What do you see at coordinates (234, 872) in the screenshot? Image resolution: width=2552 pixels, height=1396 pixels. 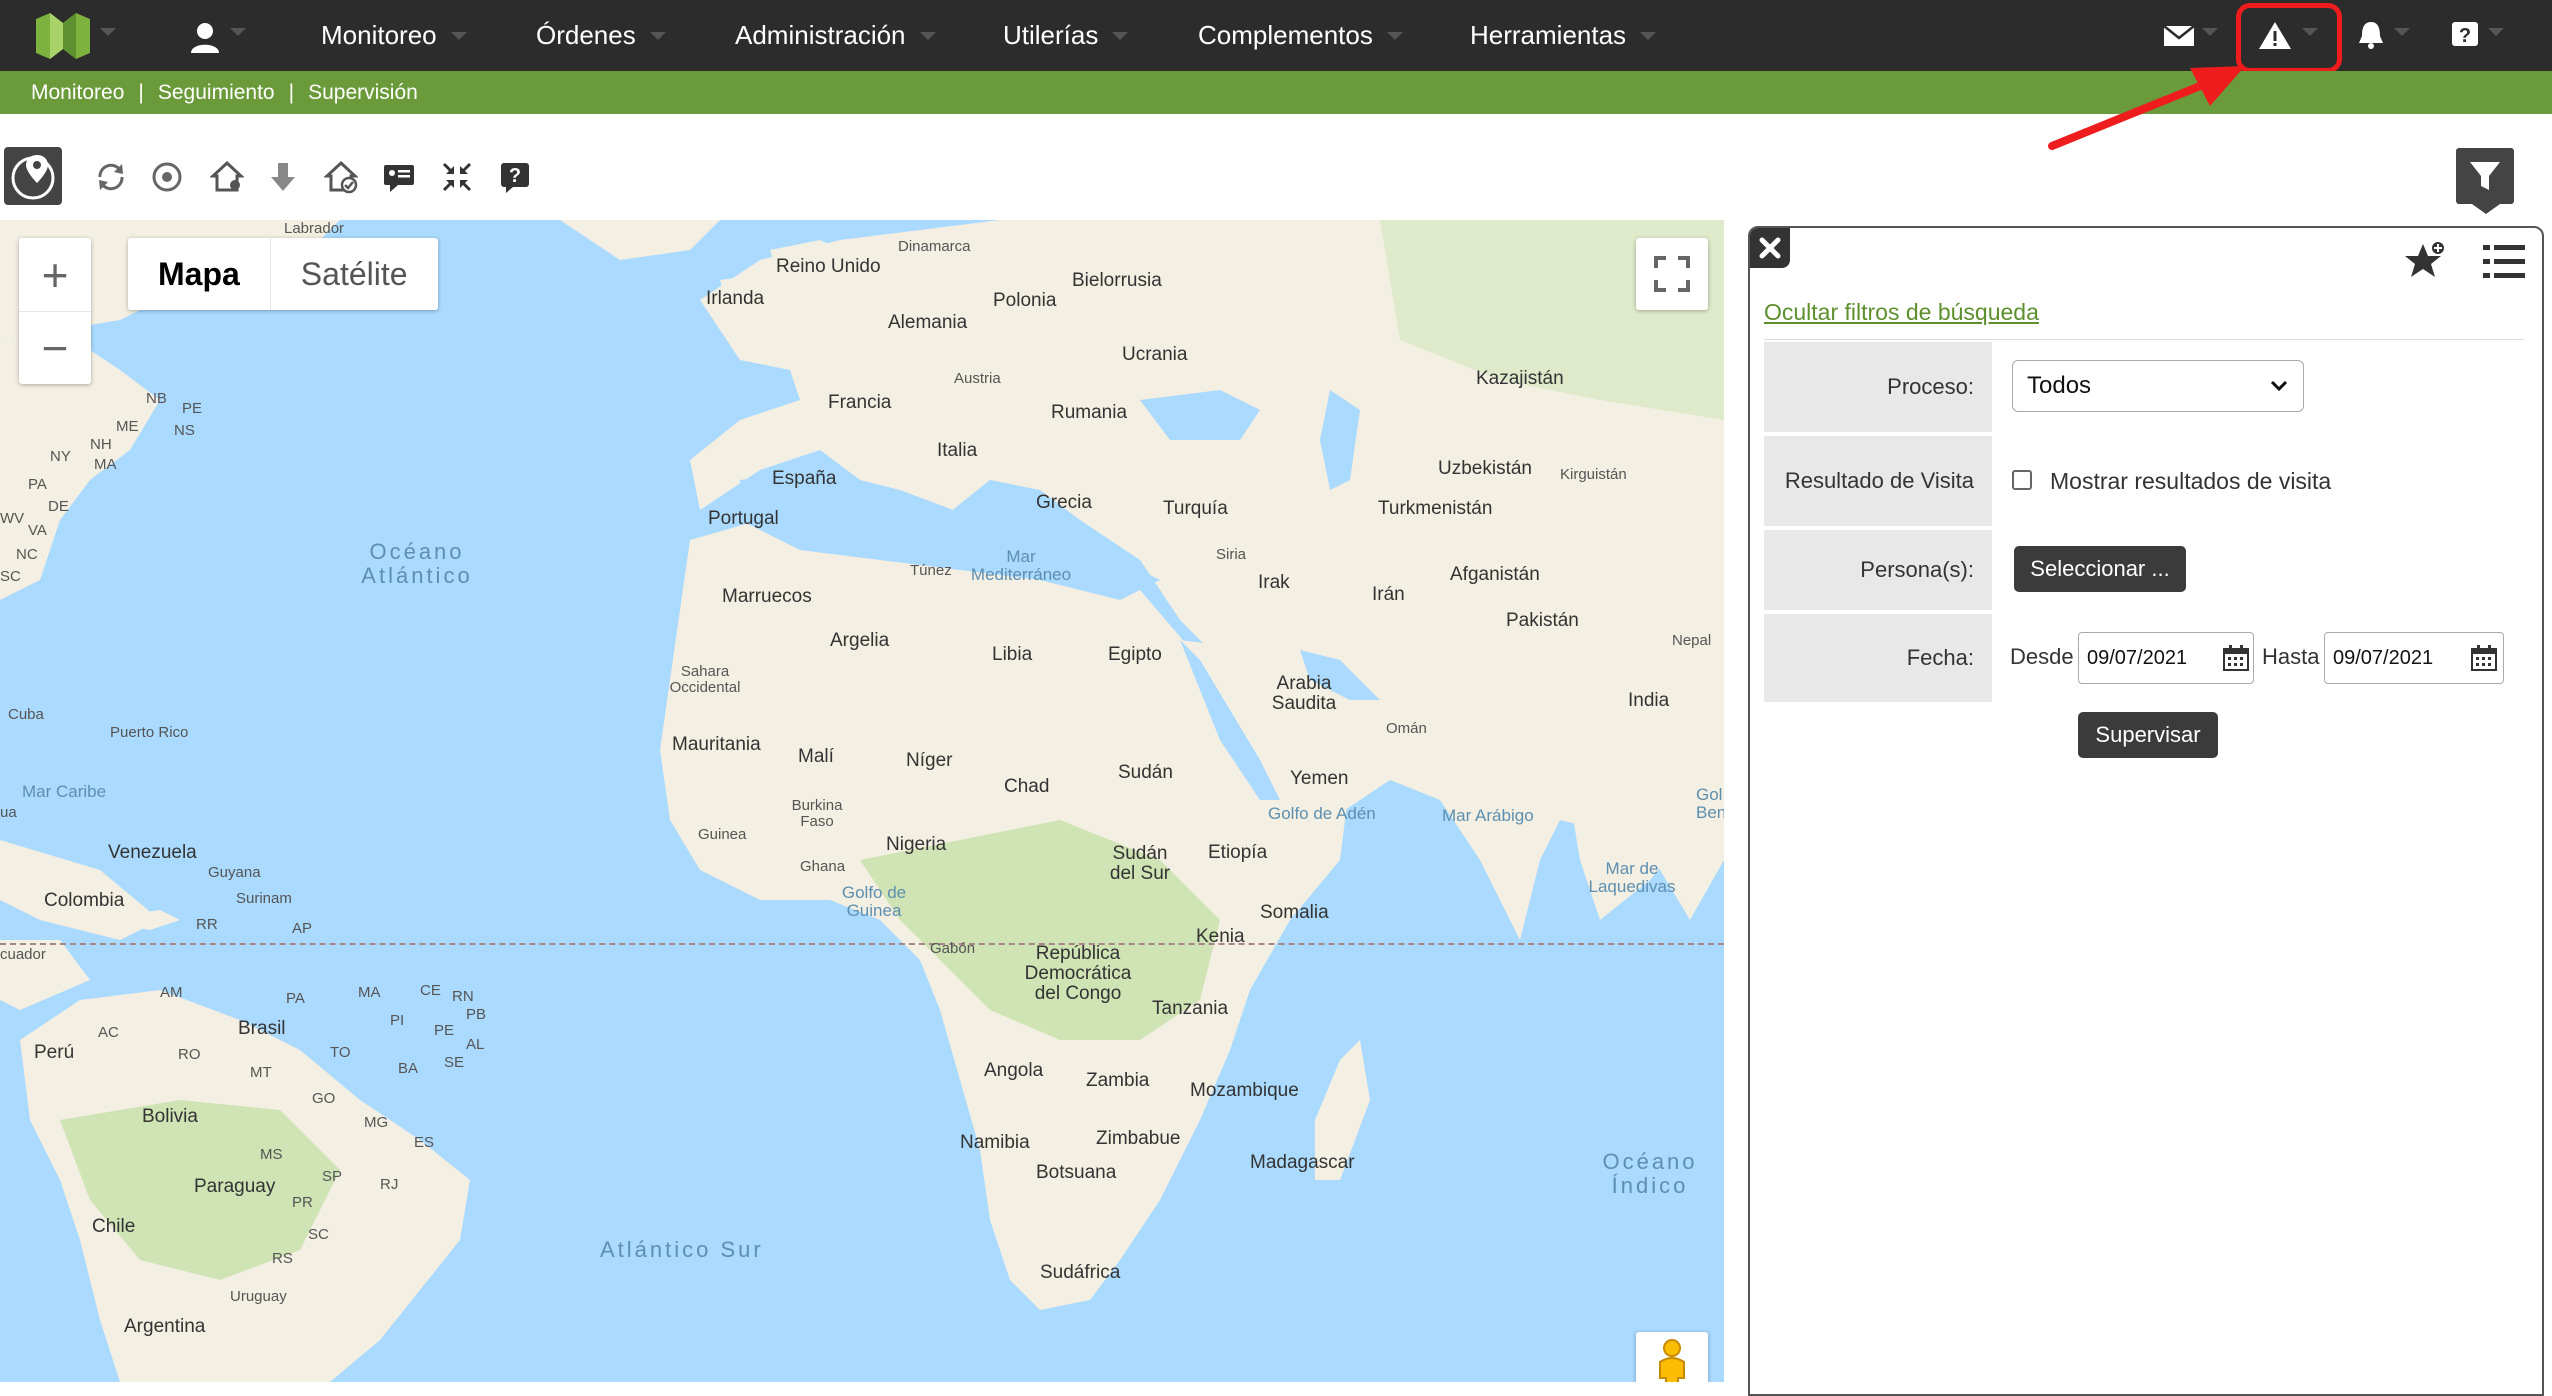 I see `map-label: Guyana` at bounding box center [234, 872].